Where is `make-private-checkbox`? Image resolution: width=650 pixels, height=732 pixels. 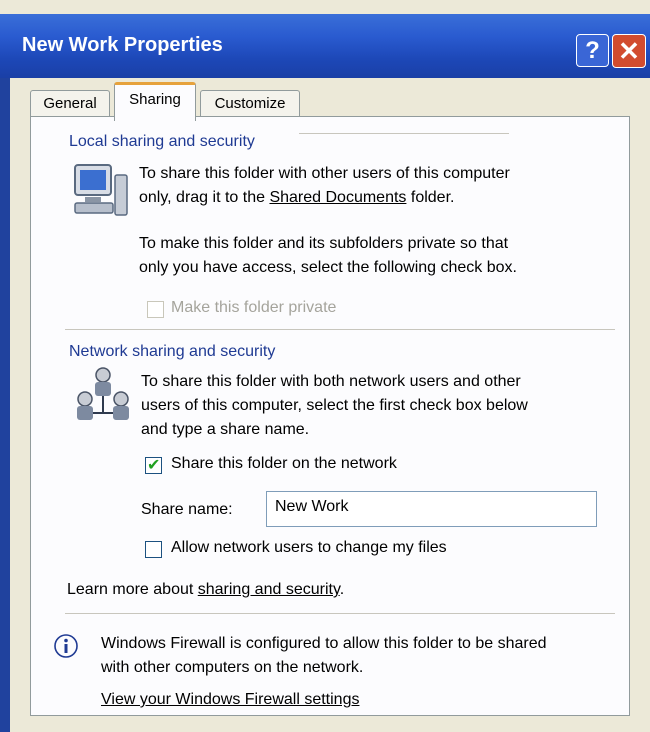
make-private-checkbox is located at coordinates (155, 309).